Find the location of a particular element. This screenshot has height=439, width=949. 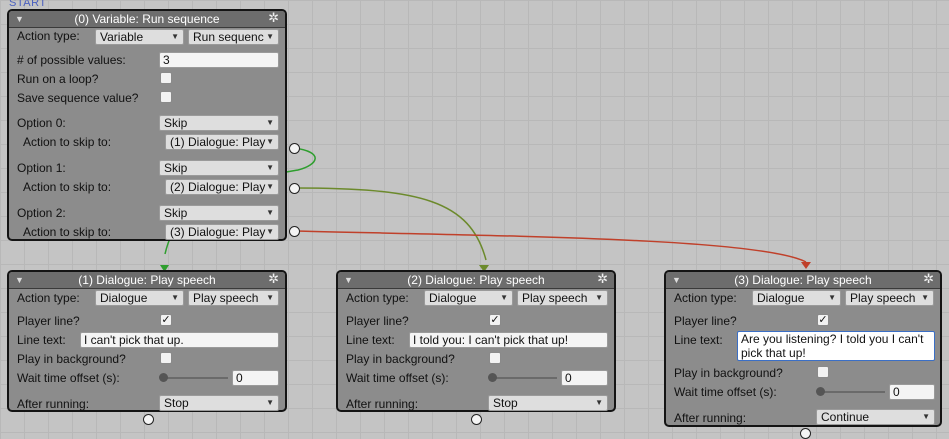

node-header: ▼ (3) Dialogue: Play speech ✲ is located at coordinates (803, 280).